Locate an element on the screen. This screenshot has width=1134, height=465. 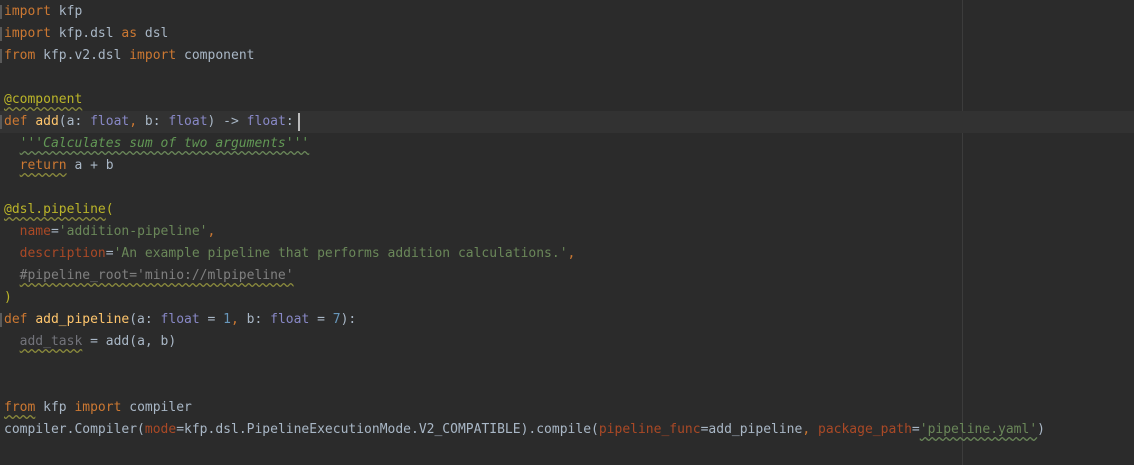
code-line: @dsl.pipeline( is located at coordinates (59, 210).